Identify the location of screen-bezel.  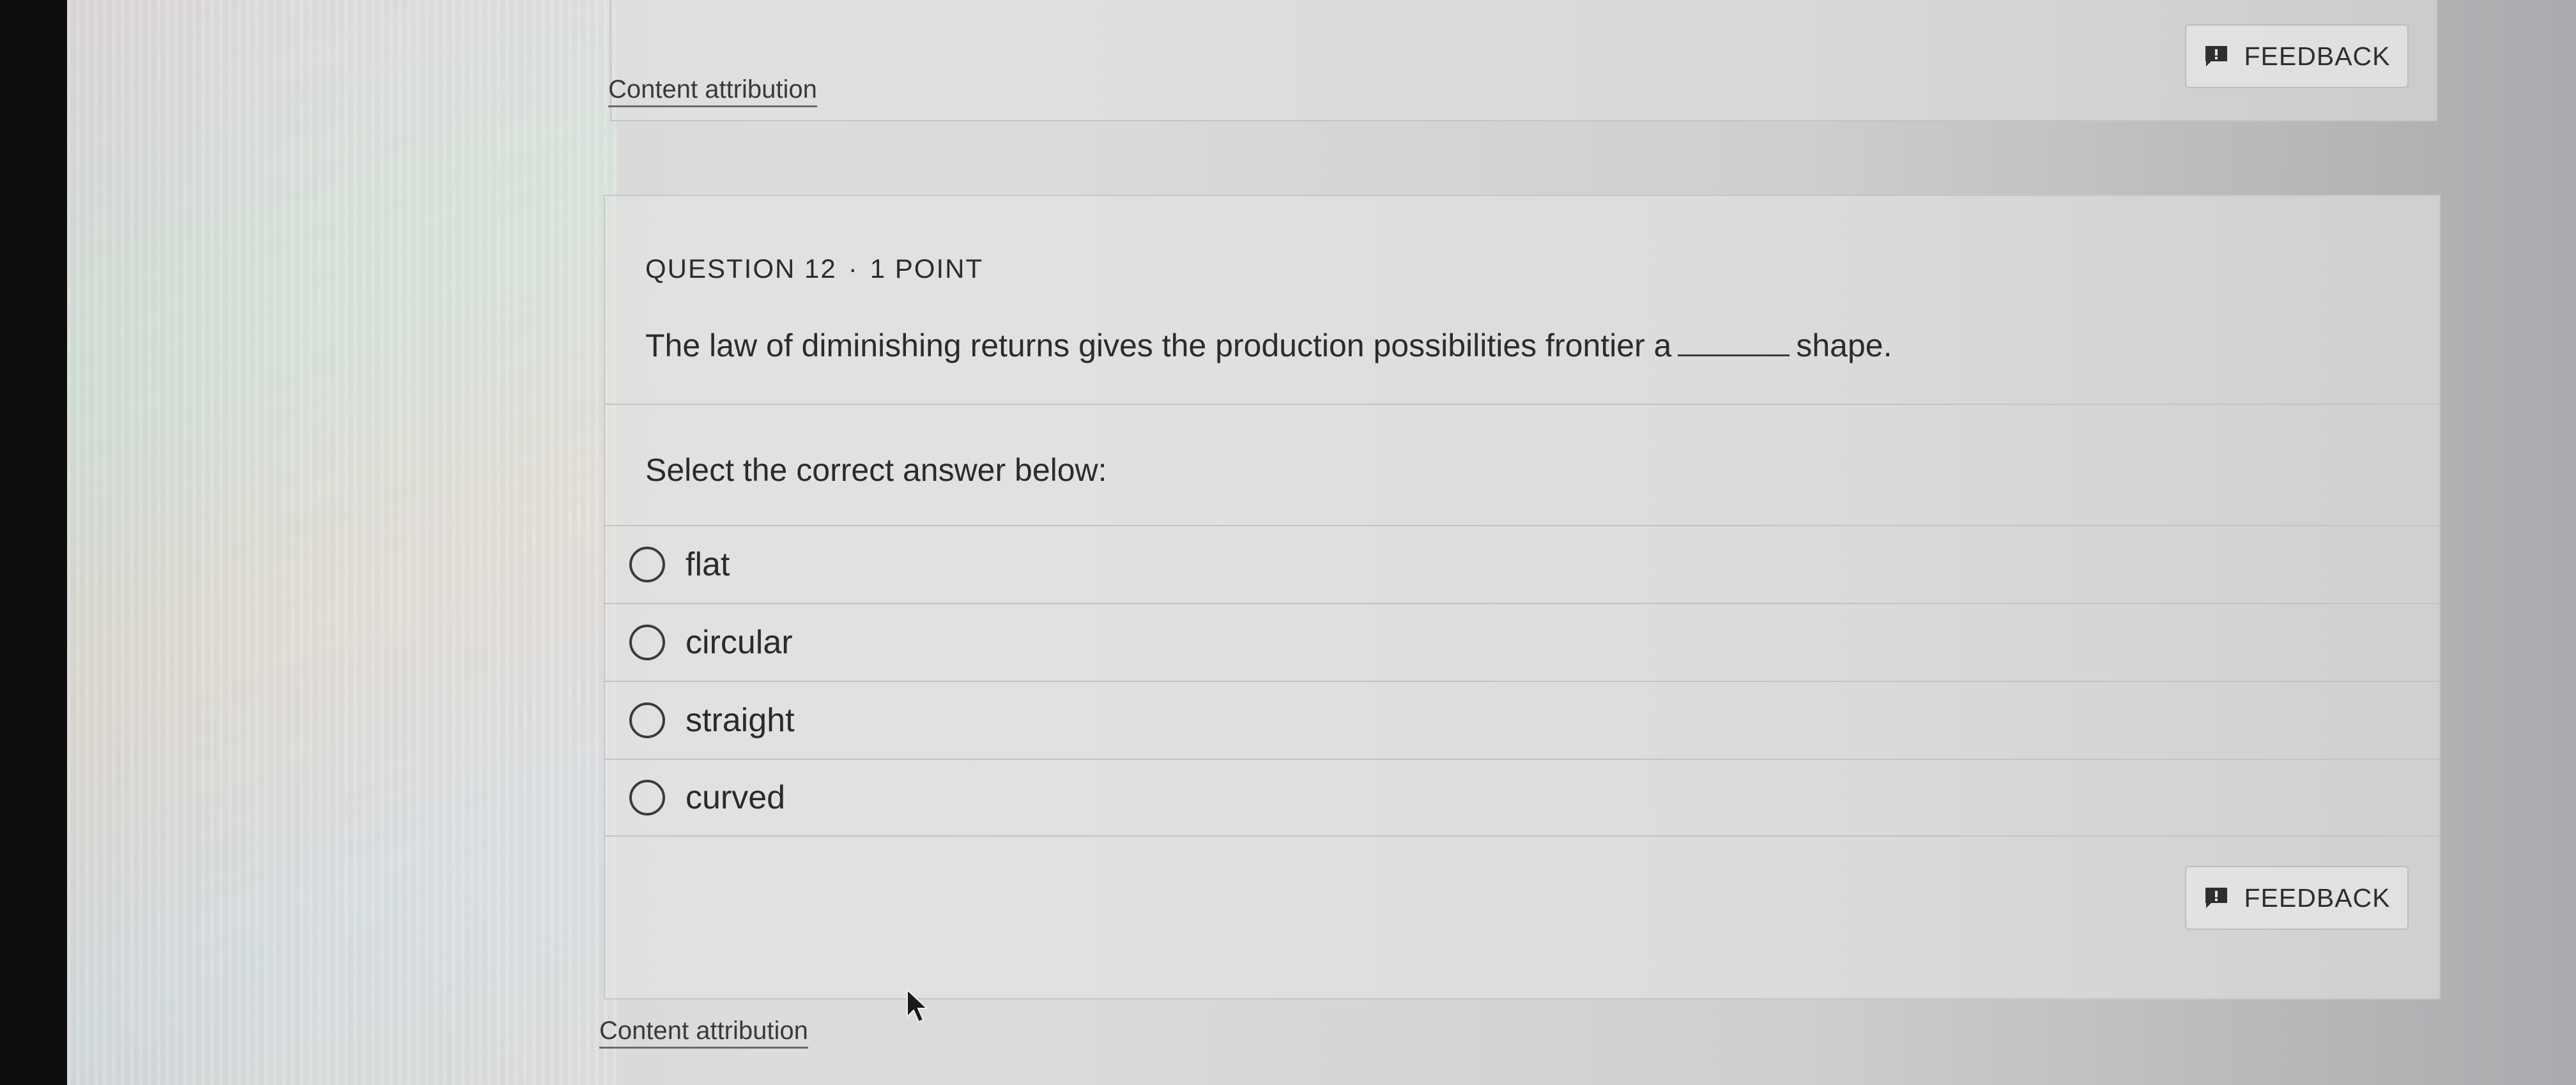
(33, 542).